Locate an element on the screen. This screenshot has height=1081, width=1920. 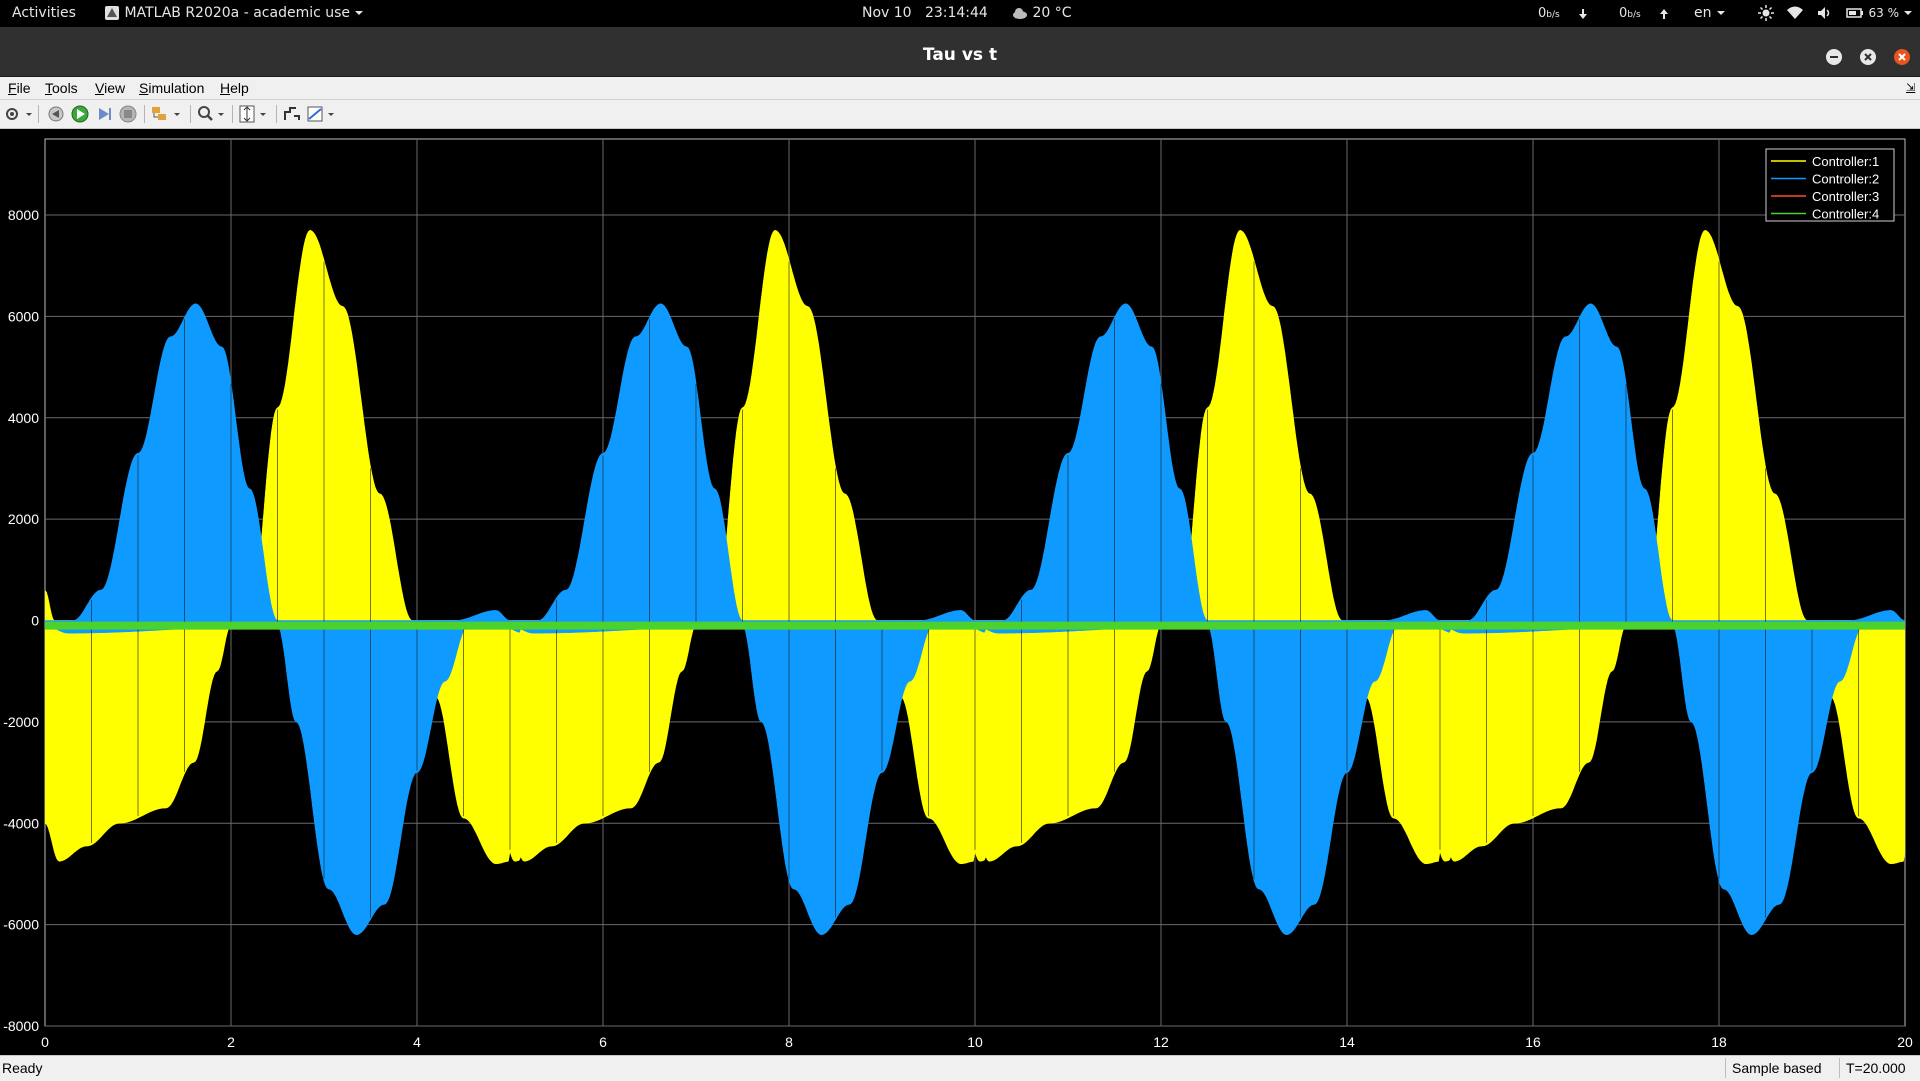
x-tick-label: 6 is located at coordinates (603, 1042).